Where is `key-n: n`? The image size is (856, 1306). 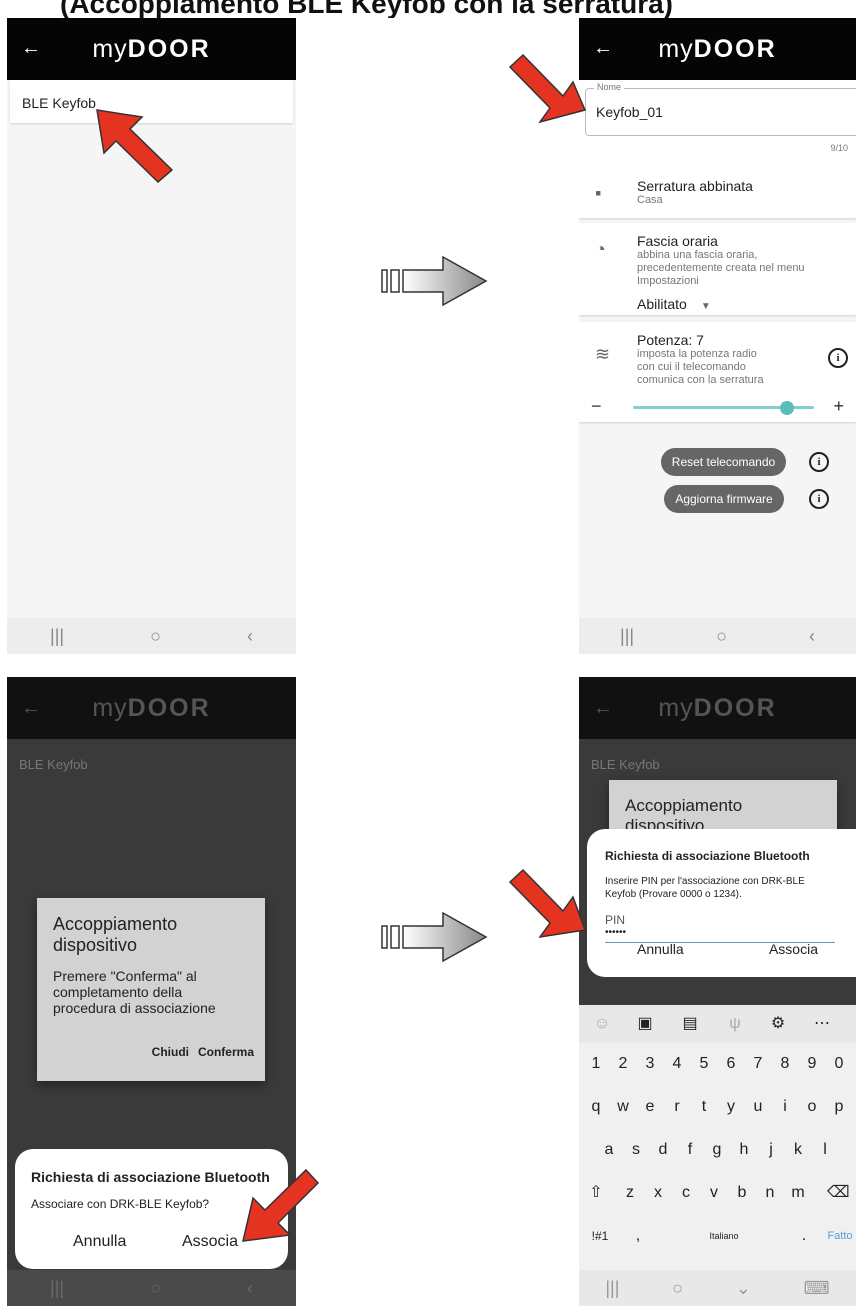 key-n: n is located at coordinates (770, 1193).